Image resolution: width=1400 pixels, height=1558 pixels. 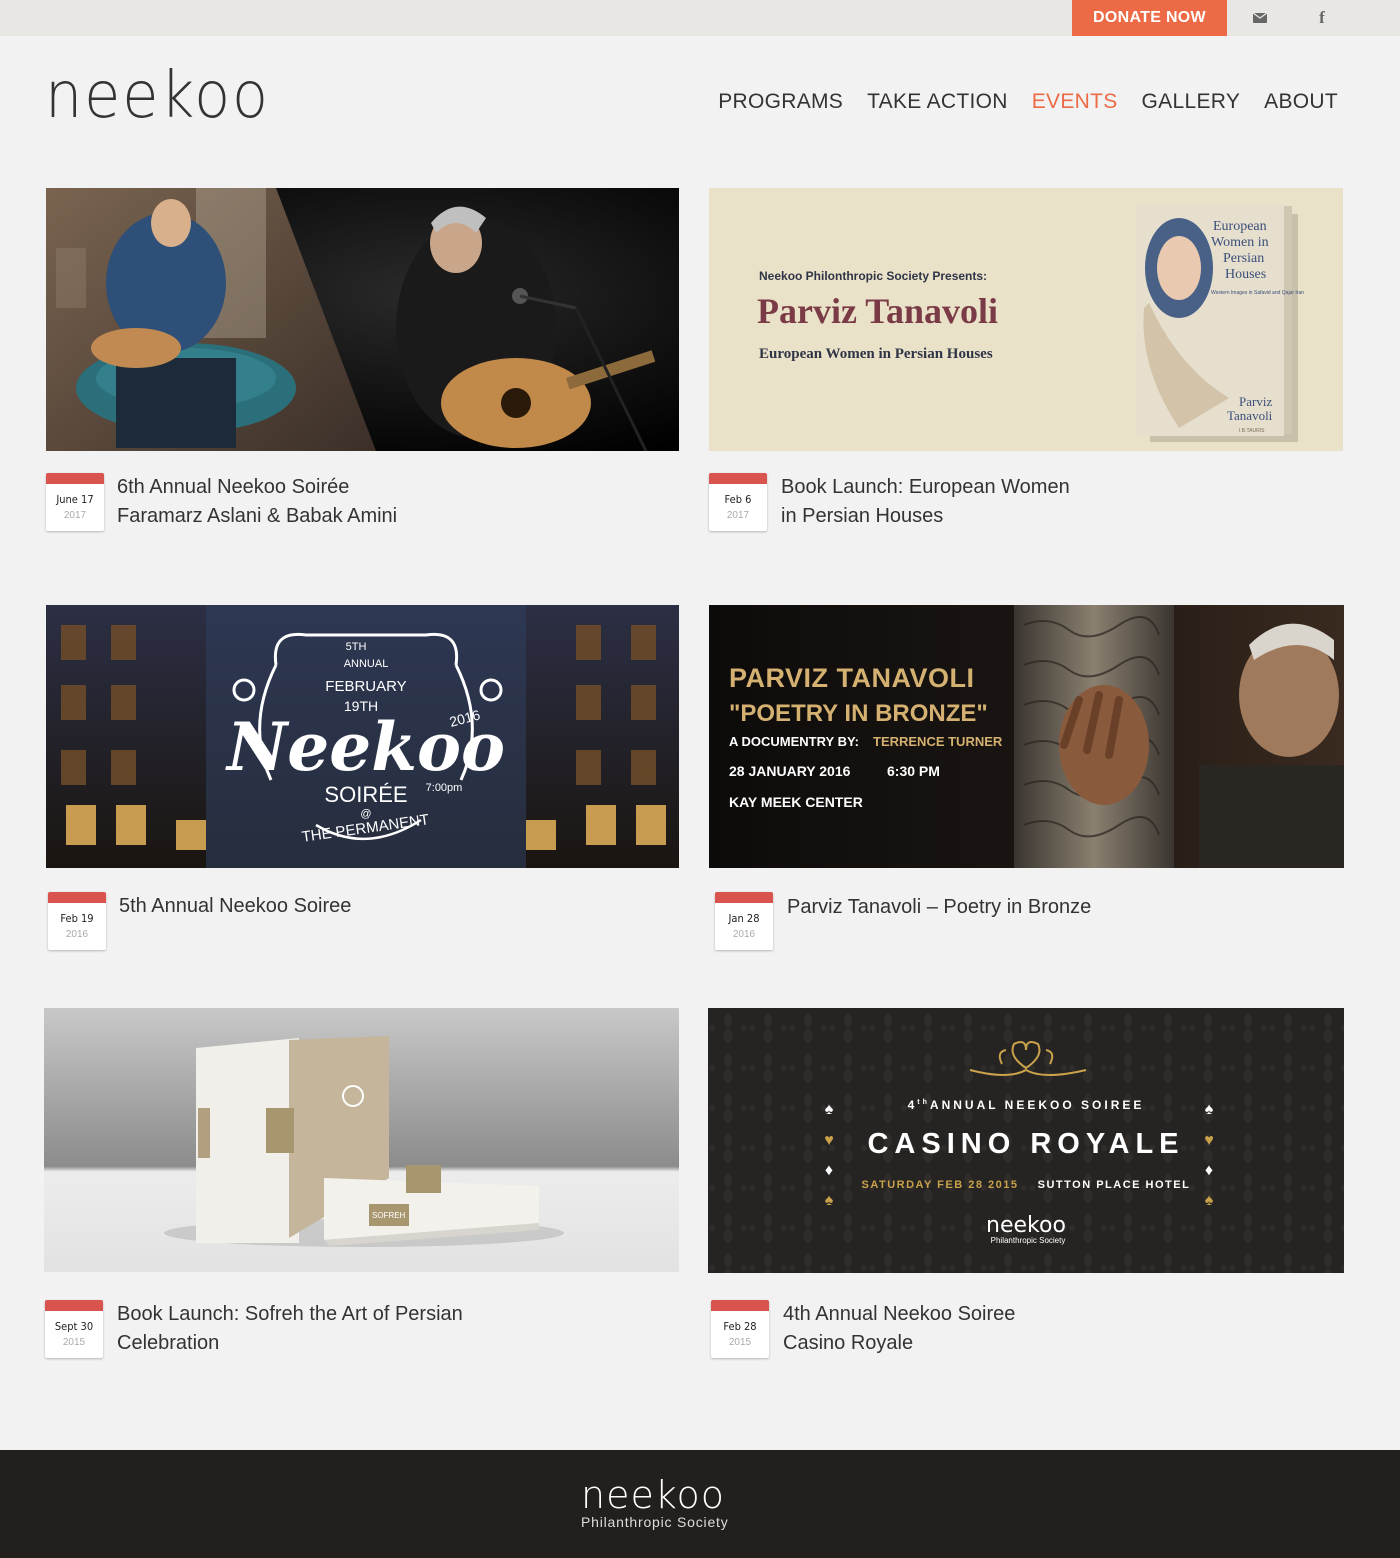 What do you see at coordinates (740, 1329) in the screenshot?
I see `event-date-badge: Feb 28 2015` at bounding box center [740, 1329].